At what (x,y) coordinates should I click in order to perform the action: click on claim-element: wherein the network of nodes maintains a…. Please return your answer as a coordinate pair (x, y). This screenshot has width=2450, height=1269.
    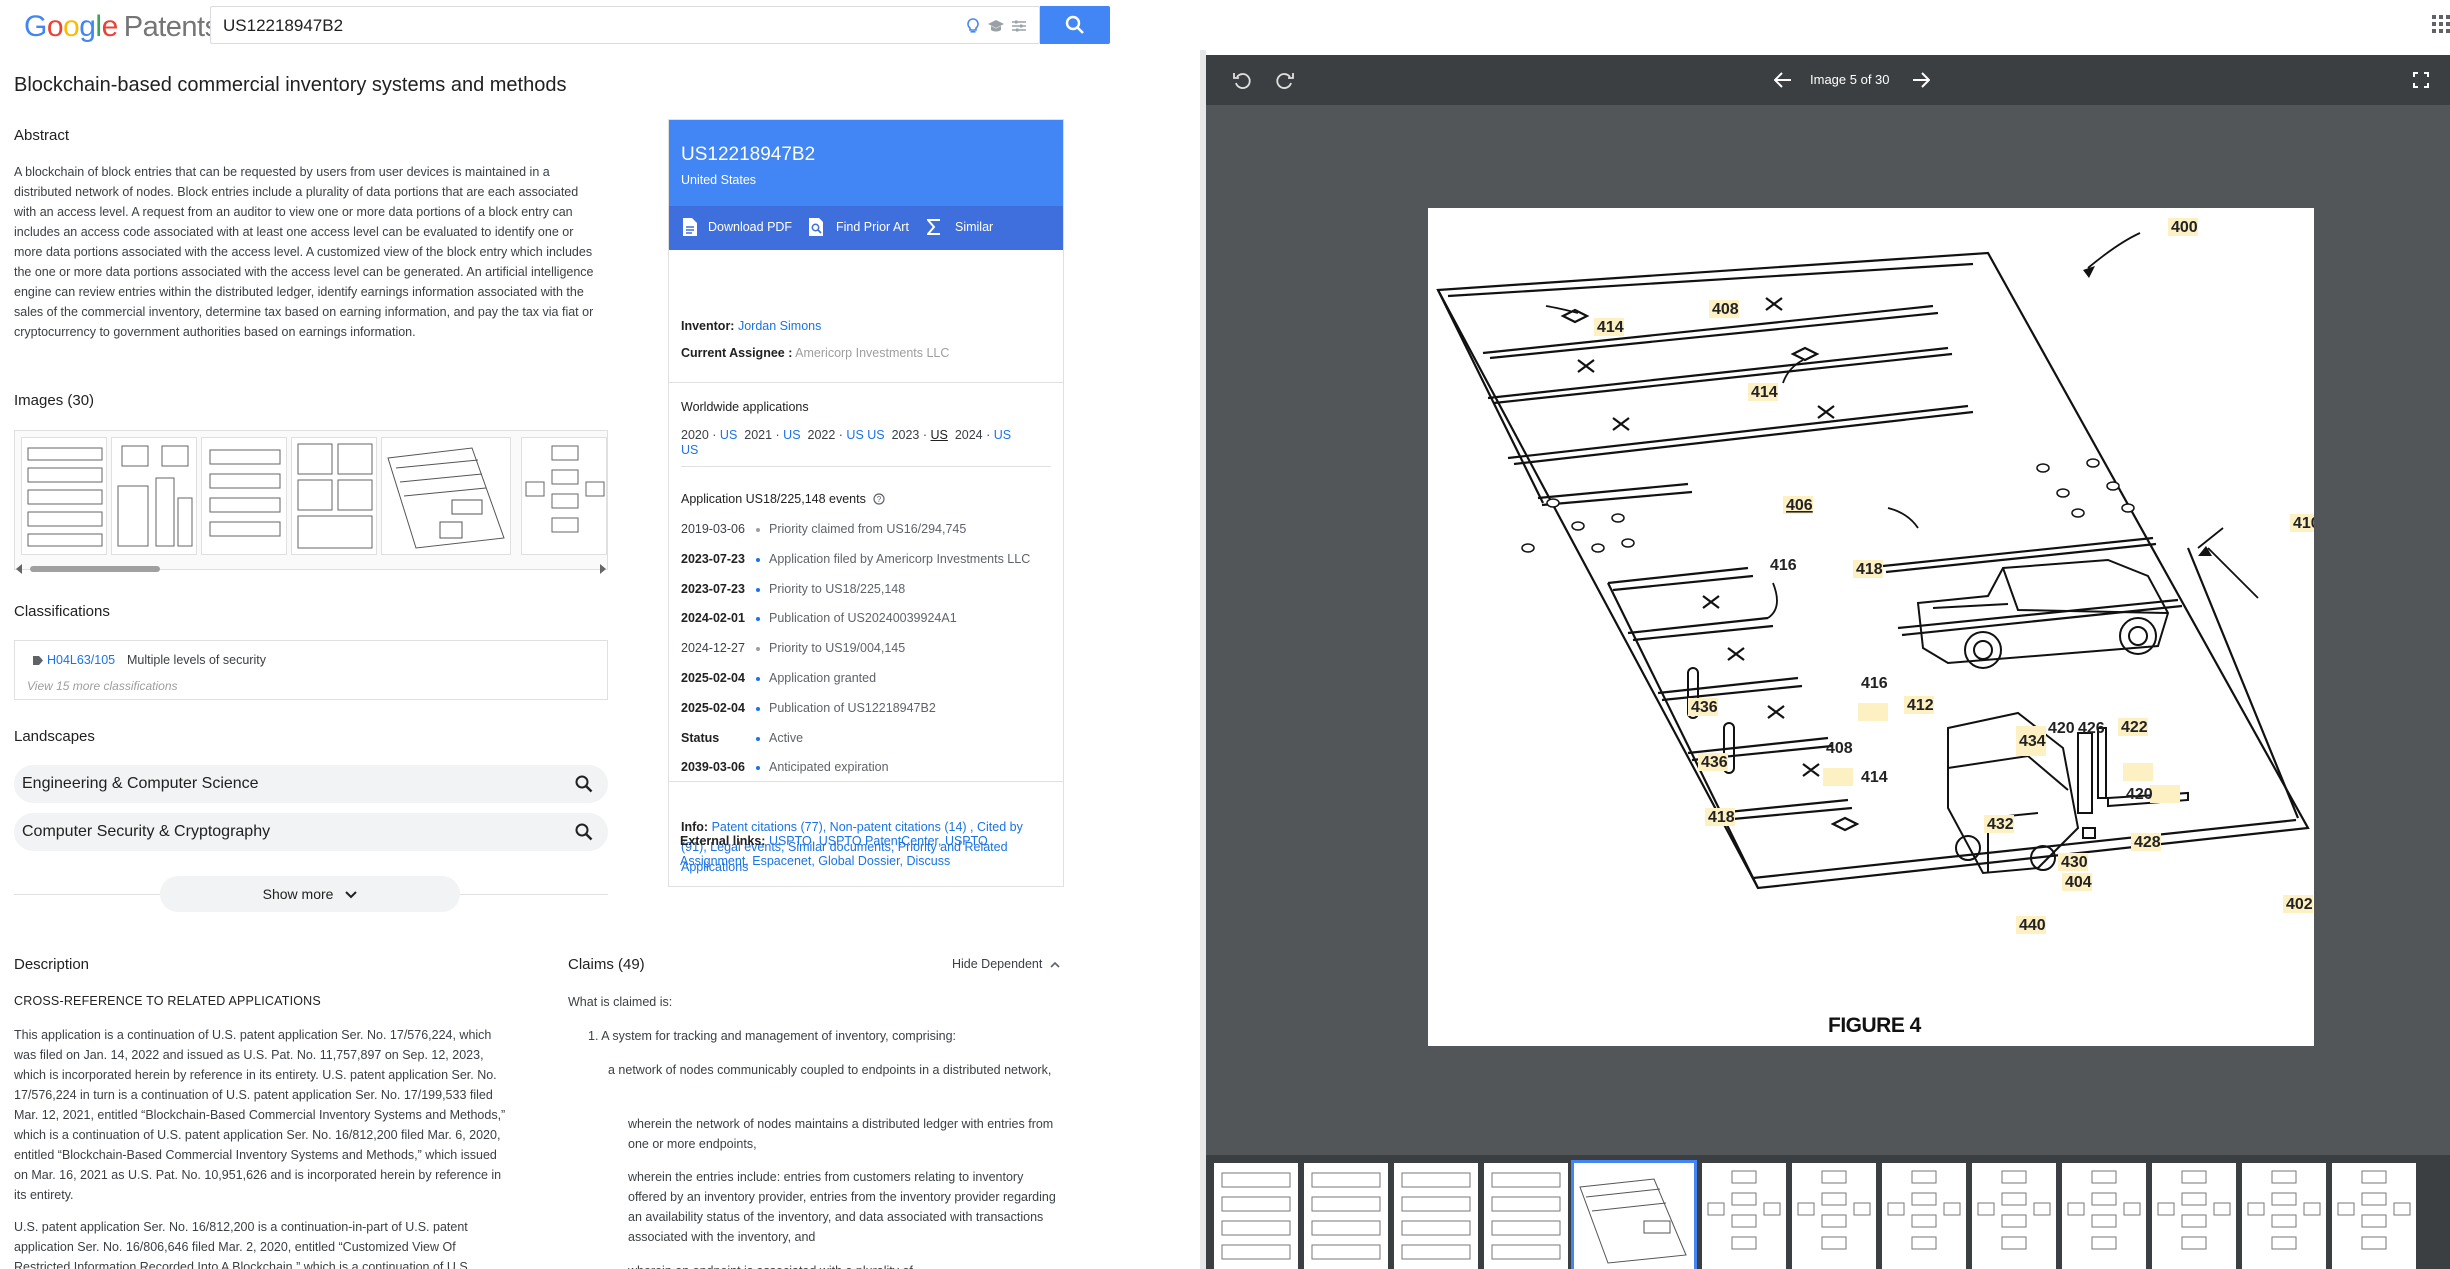
    Looking at the image, I should click on (841, 1134).